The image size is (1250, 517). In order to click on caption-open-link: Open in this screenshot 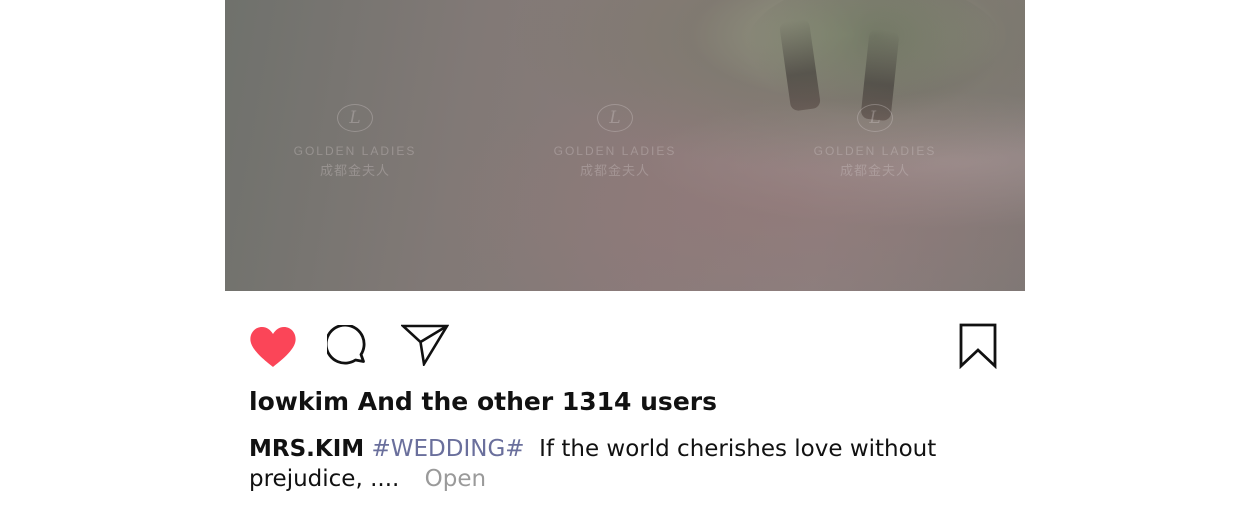, I will do `click(455, 479)`.